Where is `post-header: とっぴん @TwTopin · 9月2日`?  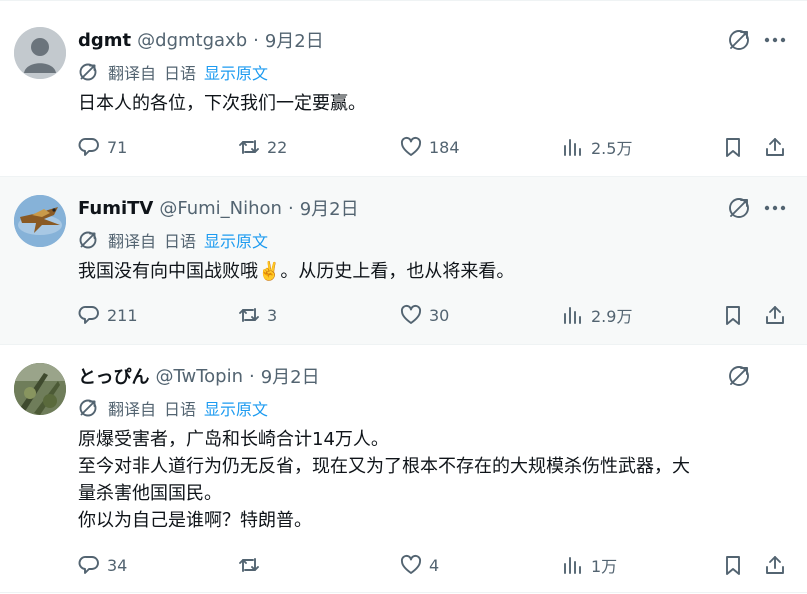 post-header: とっぴん @TwTopin · 9月2日 is located at coordinates (199, 376).